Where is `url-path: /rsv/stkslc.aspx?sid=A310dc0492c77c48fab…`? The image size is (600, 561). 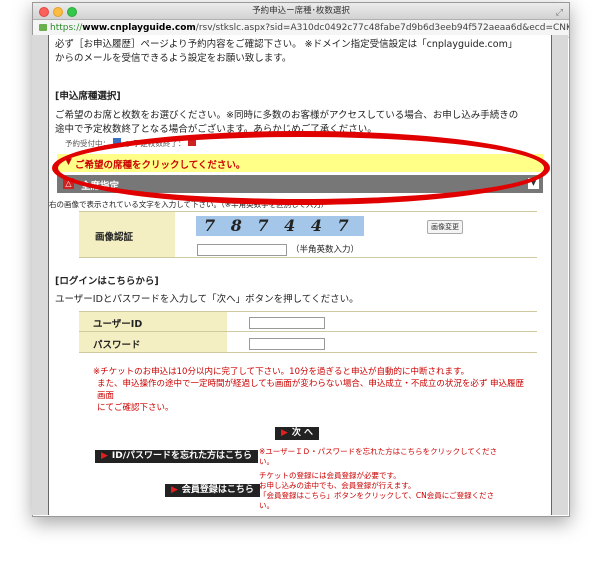 url-path: /rsv/stkslc.aspx?sid=A310dc0492c77c48fab… is located at coordinates (382, 28).